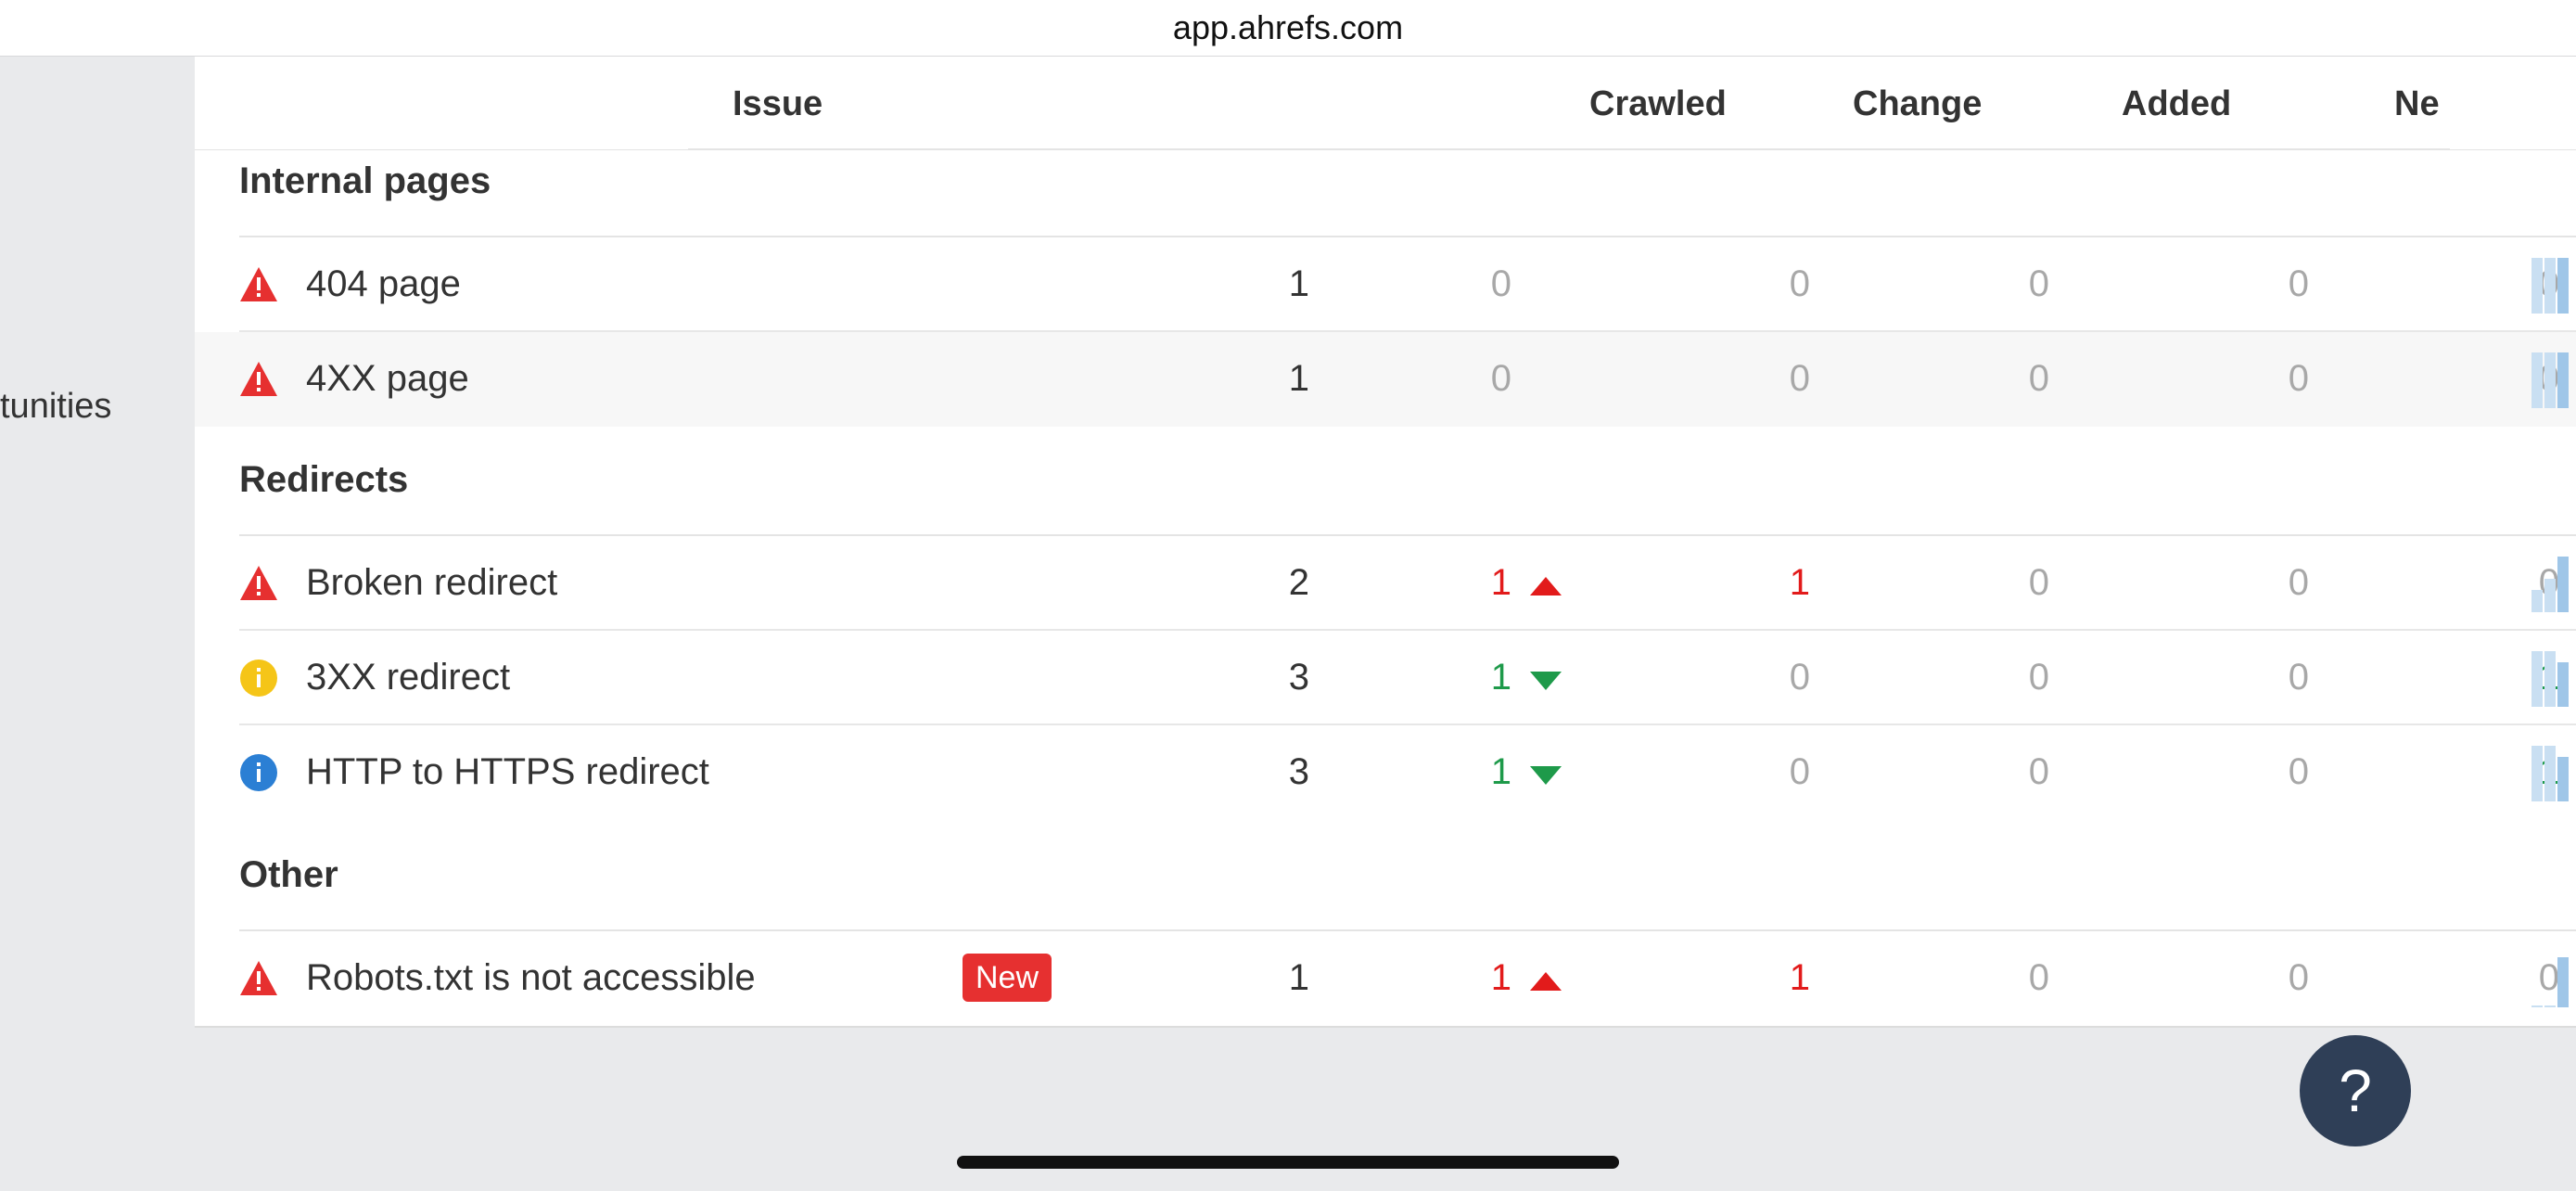  Describe the element at coordinates (1008, 978) in the screenshot. I see `new-badge: New` at that location.